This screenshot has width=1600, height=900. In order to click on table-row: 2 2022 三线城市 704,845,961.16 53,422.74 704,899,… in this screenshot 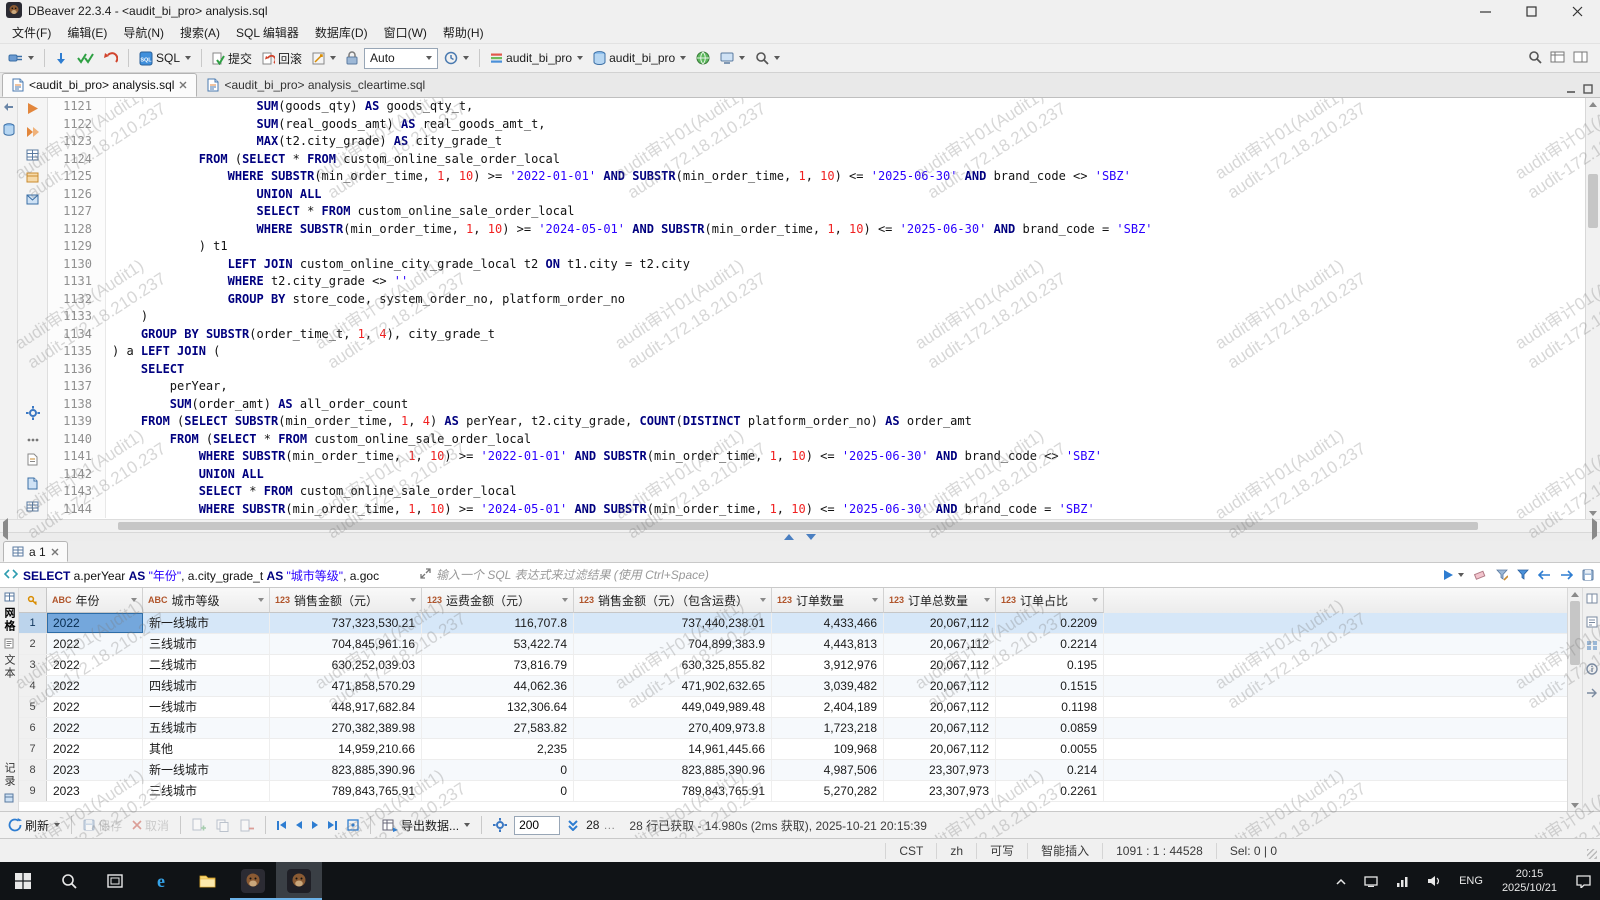, I will do `click(793, 644)`.